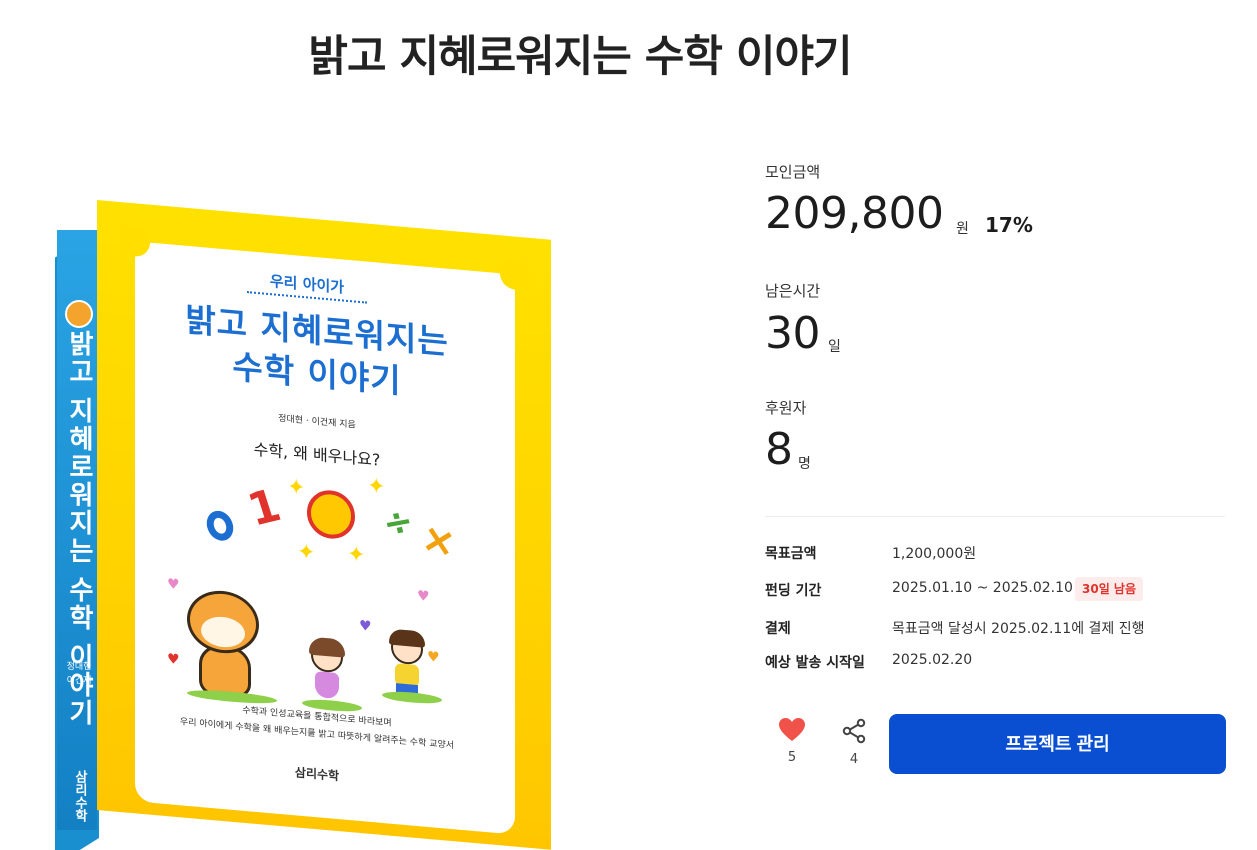  I want to click on book-spine-face: 밝고 지혜로워지는 수학 이야기 정대현 이건재 삼리수학, so click(77, 530).